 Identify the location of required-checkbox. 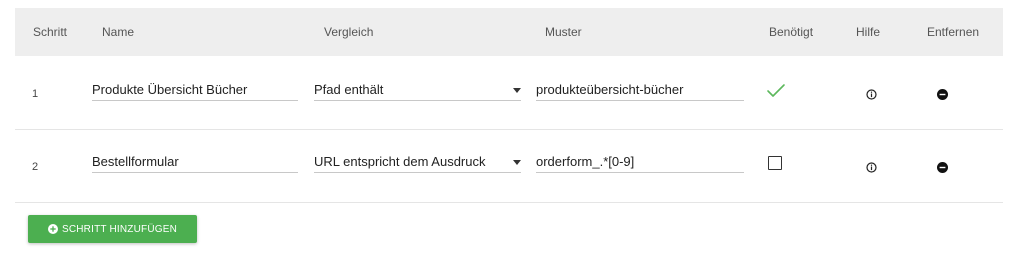
(775, 163).